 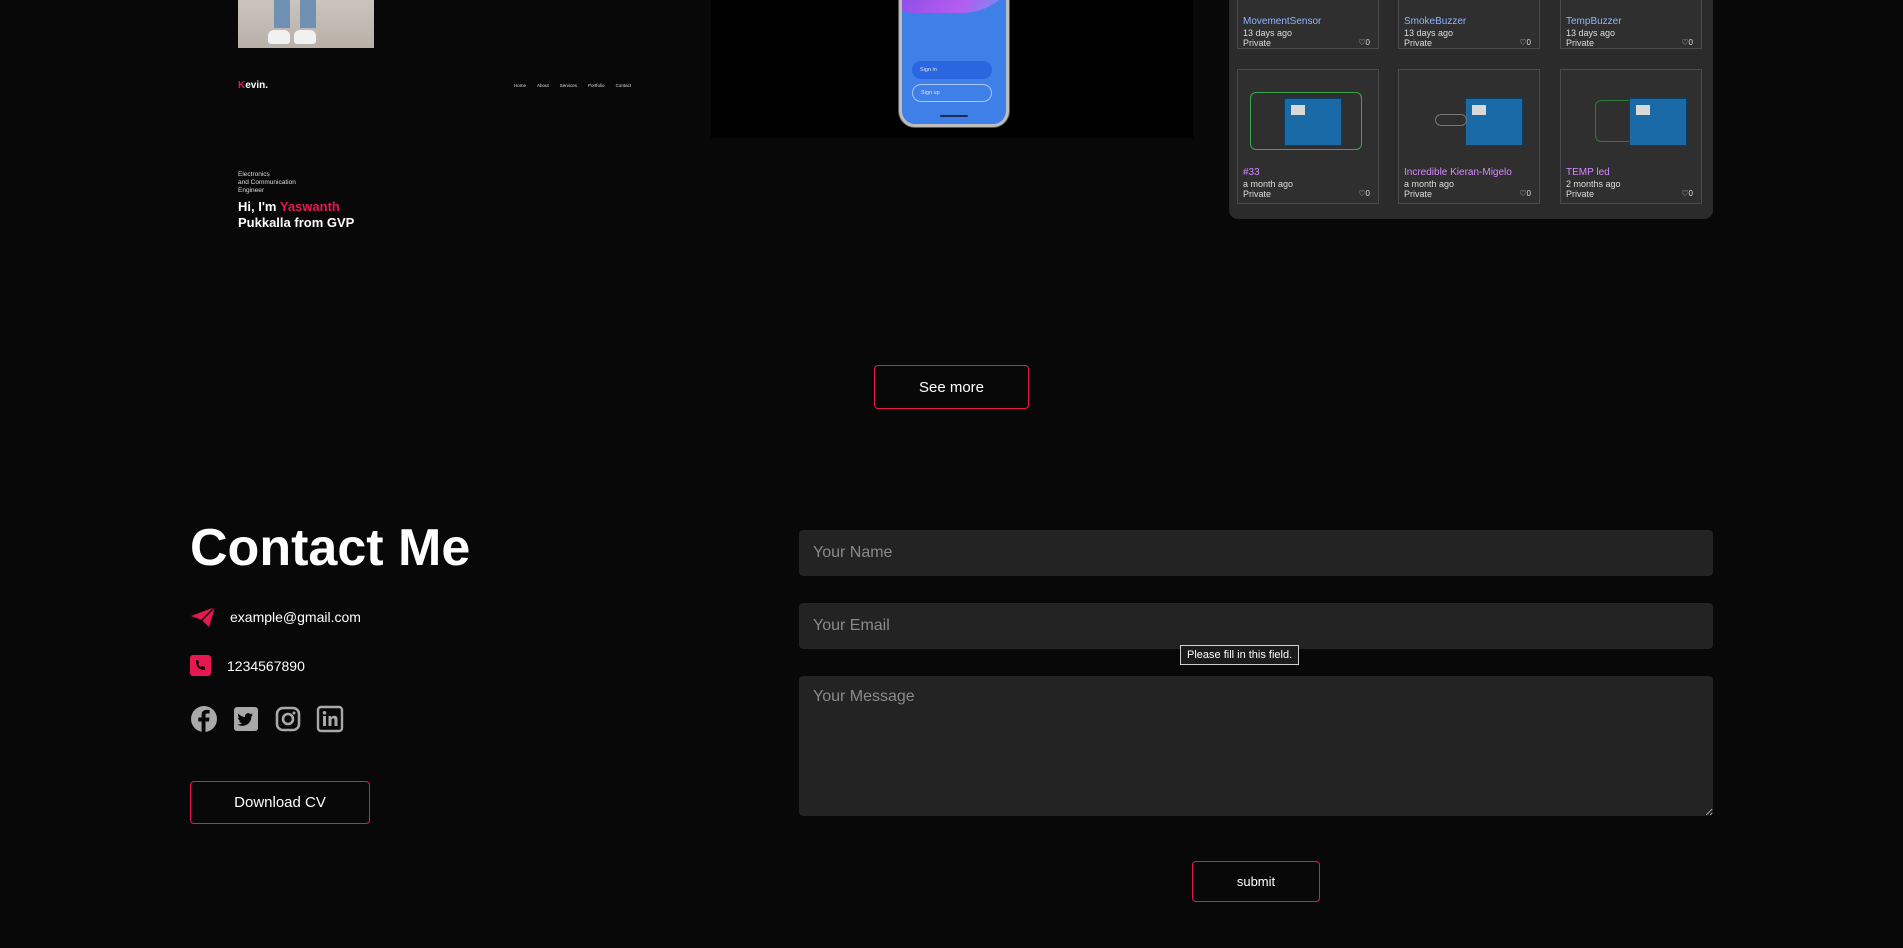 What do you see at coordinates (1256, 881) in the screenshot?
I see `submit-button: submit` at bounding box center [1256, 881].